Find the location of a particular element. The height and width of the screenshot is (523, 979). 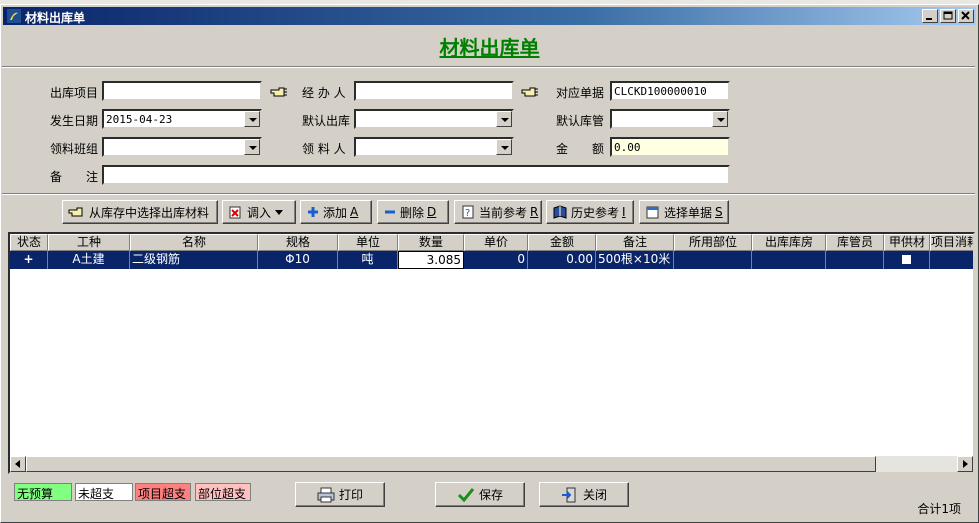

trade-cell: A土建 is located at coordinates (89, 260).